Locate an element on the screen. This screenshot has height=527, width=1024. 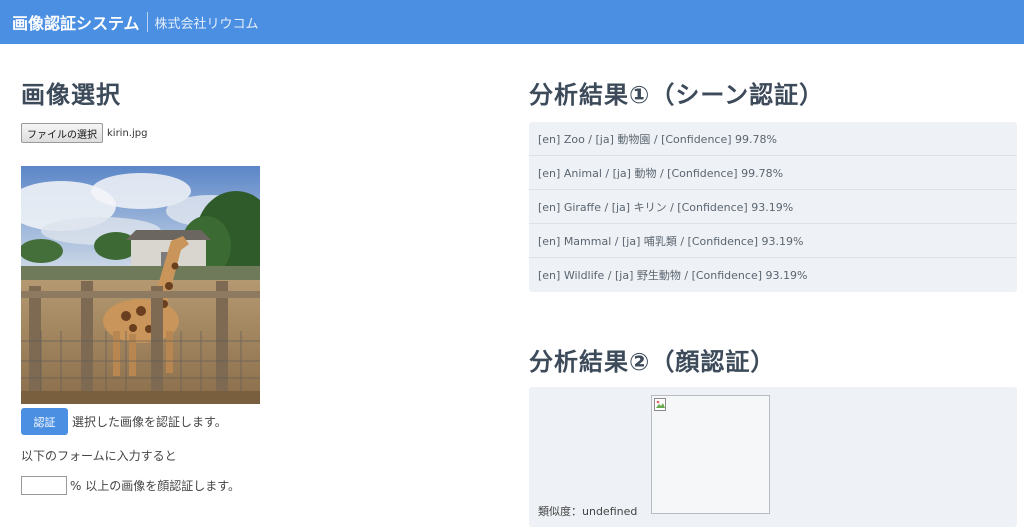
scene-result-title: 分析結果①（シーン認証） is located at coordinates (677, 95).